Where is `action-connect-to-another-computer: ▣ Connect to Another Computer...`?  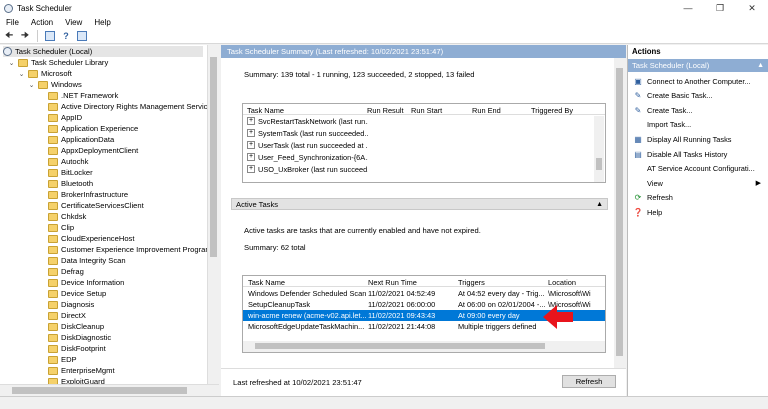 action-connect-to-another-computer: ▣ Connect to Another Computer... is located at coordinates (698, 81).